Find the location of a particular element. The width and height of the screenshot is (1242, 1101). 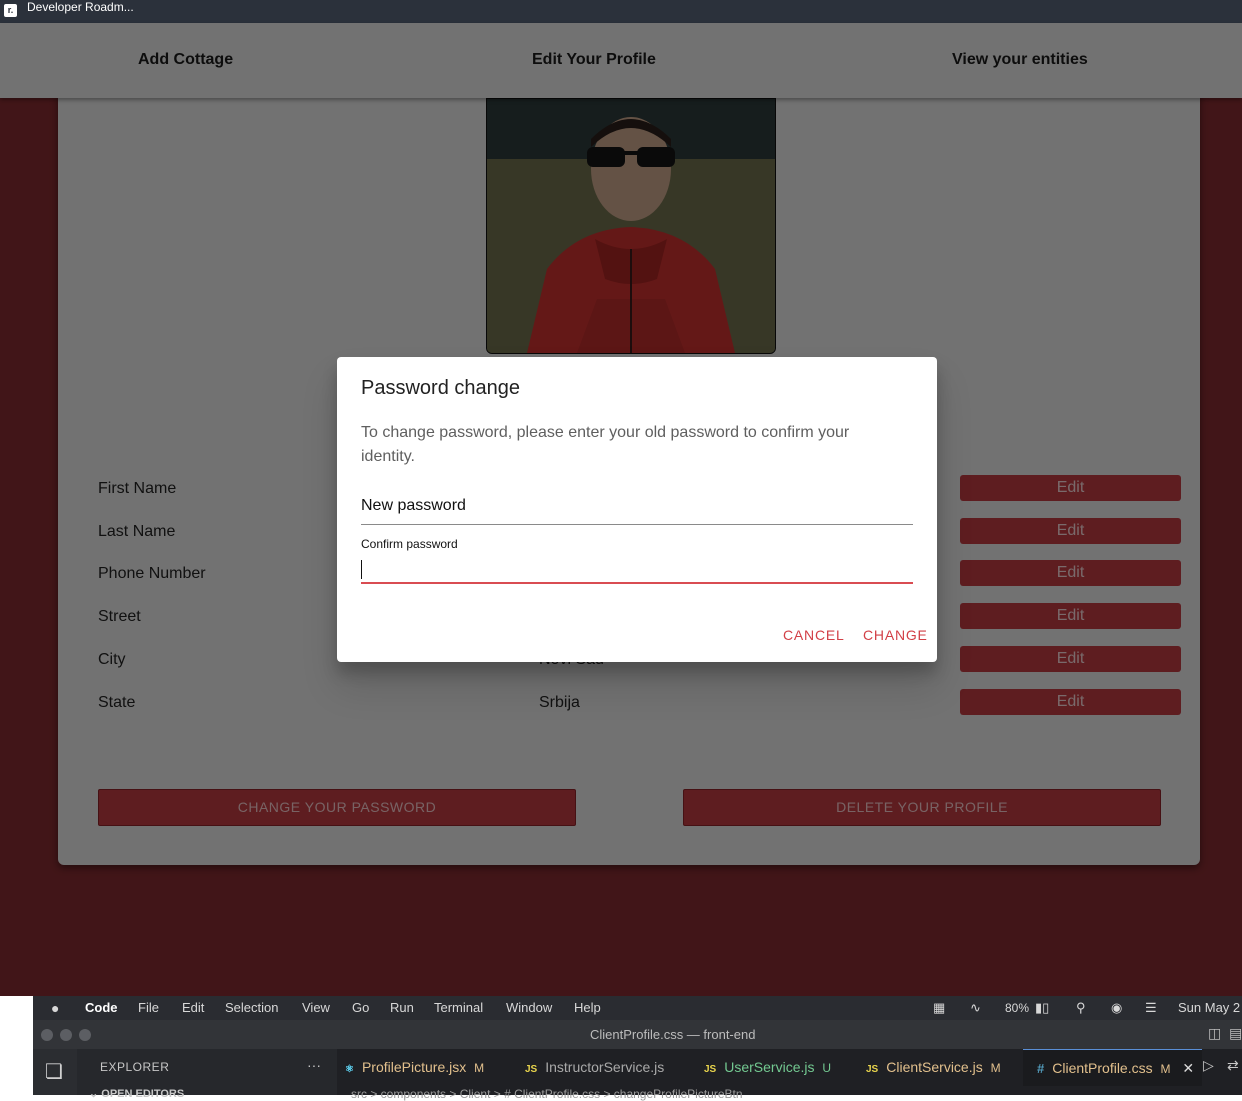

run-icon: ▷ is located at coordinates (1208, 1065).